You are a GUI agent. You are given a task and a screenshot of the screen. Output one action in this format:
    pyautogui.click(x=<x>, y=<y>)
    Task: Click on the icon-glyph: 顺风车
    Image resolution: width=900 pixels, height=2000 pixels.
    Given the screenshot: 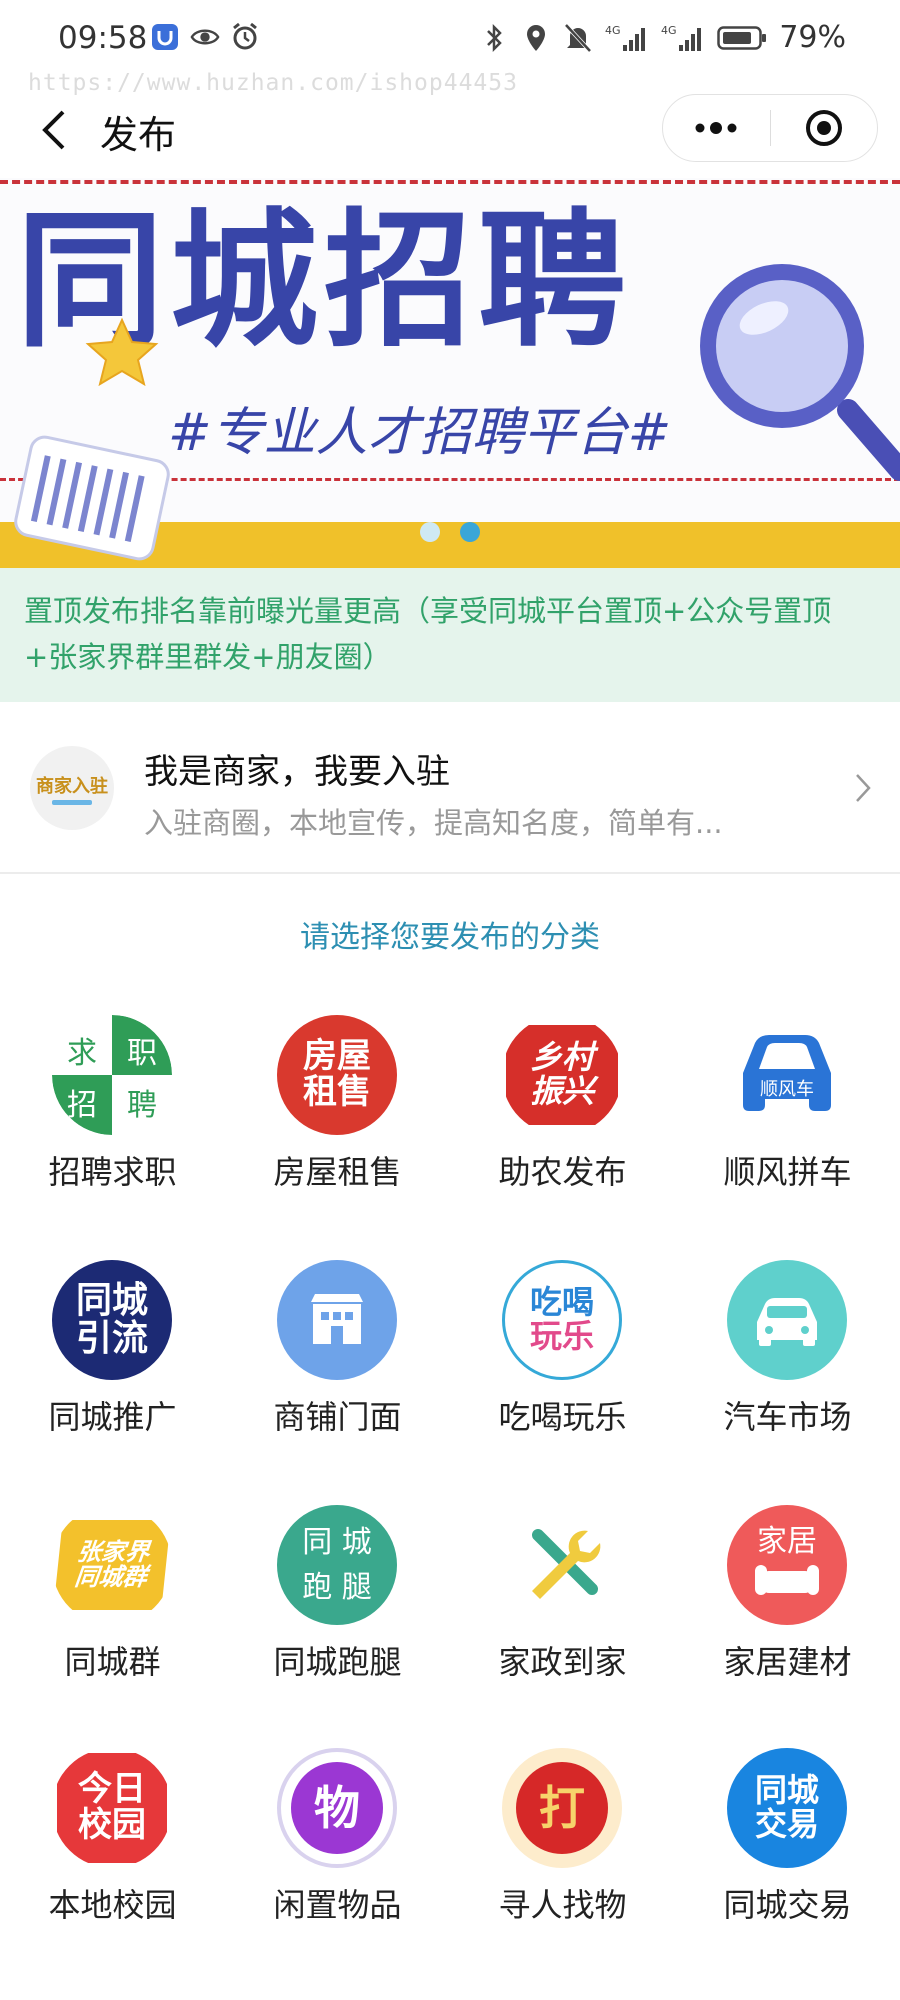 What is the action you would take?
    pyautogui.click(x=787, y=1089)
    